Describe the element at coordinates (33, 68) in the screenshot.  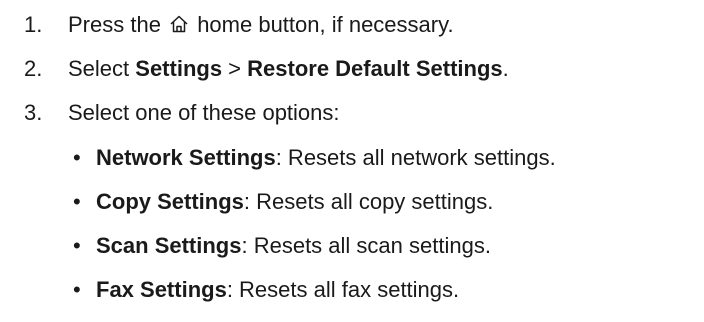
I see `step-number: 2.` at that location.